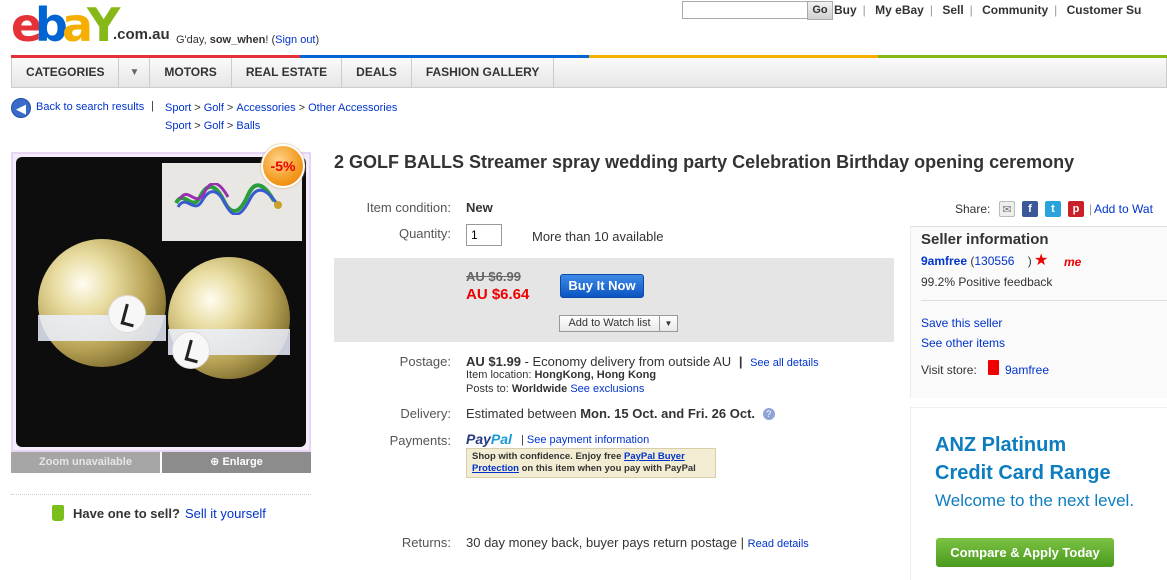 The height and width of the screenshot is (580, 1167). What do you see at coordinates (1027, 370) in the screenshot?
I see `store-link: 9amfree` at bounding box center [1027, 370].